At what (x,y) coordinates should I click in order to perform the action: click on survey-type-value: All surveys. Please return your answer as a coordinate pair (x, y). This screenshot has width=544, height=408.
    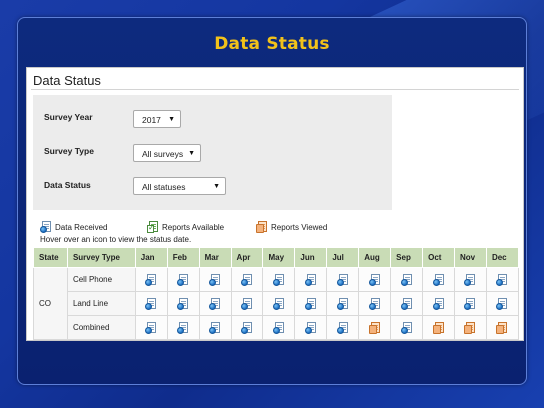
    Looking at the image, I should click on (163, 154).